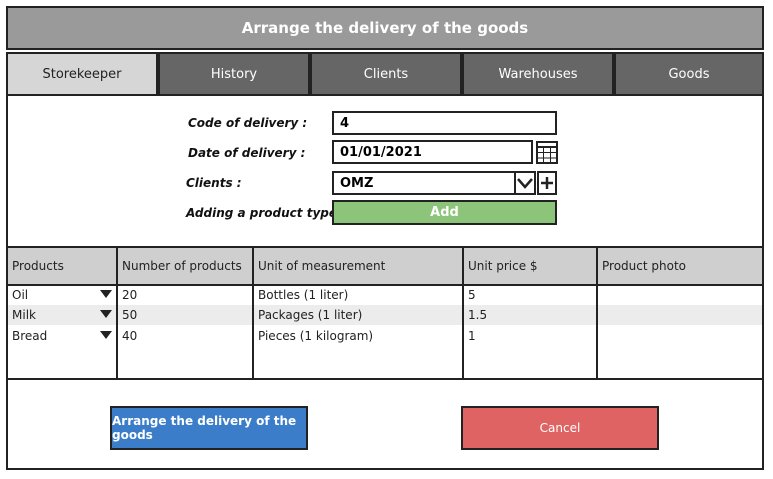 The width and height of the screenshot is (773, 479). I want to click on calendar-icon, so click(547, 152).